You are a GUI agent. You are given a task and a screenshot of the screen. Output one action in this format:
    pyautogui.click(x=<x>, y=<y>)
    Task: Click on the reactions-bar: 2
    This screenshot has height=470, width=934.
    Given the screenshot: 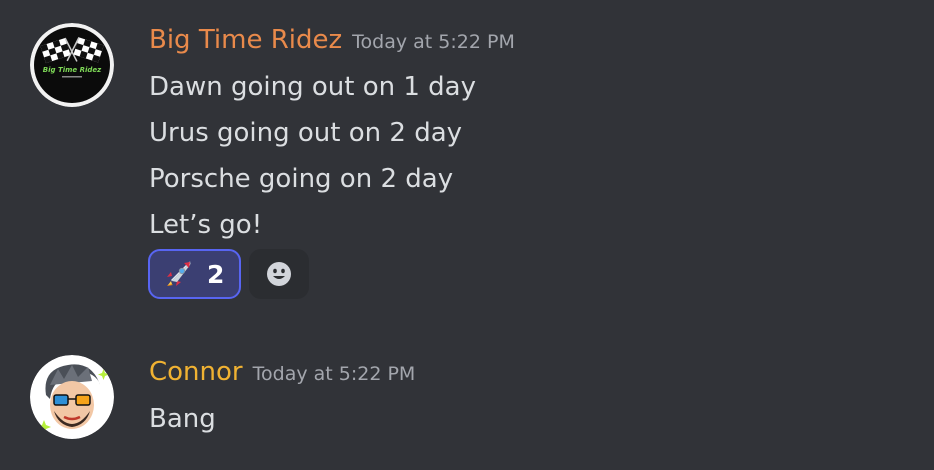 What is the action you would take?
    pyautogui.click(x=228, y=274)
    